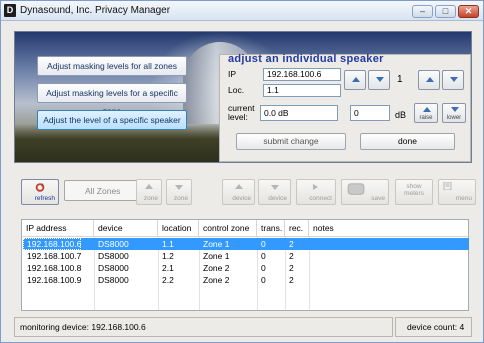 The image size is (484, 343). Describe the element at coordinates (203, 327) in the screenshot. I see `monitoring-status: monitoring device: 192.168.100.6` at that location.